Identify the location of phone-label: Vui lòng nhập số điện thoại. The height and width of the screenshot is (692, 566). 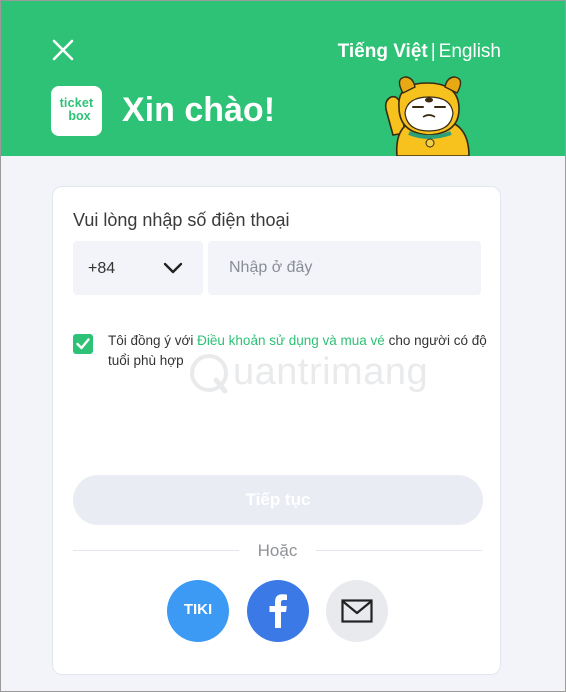
(181, 220).